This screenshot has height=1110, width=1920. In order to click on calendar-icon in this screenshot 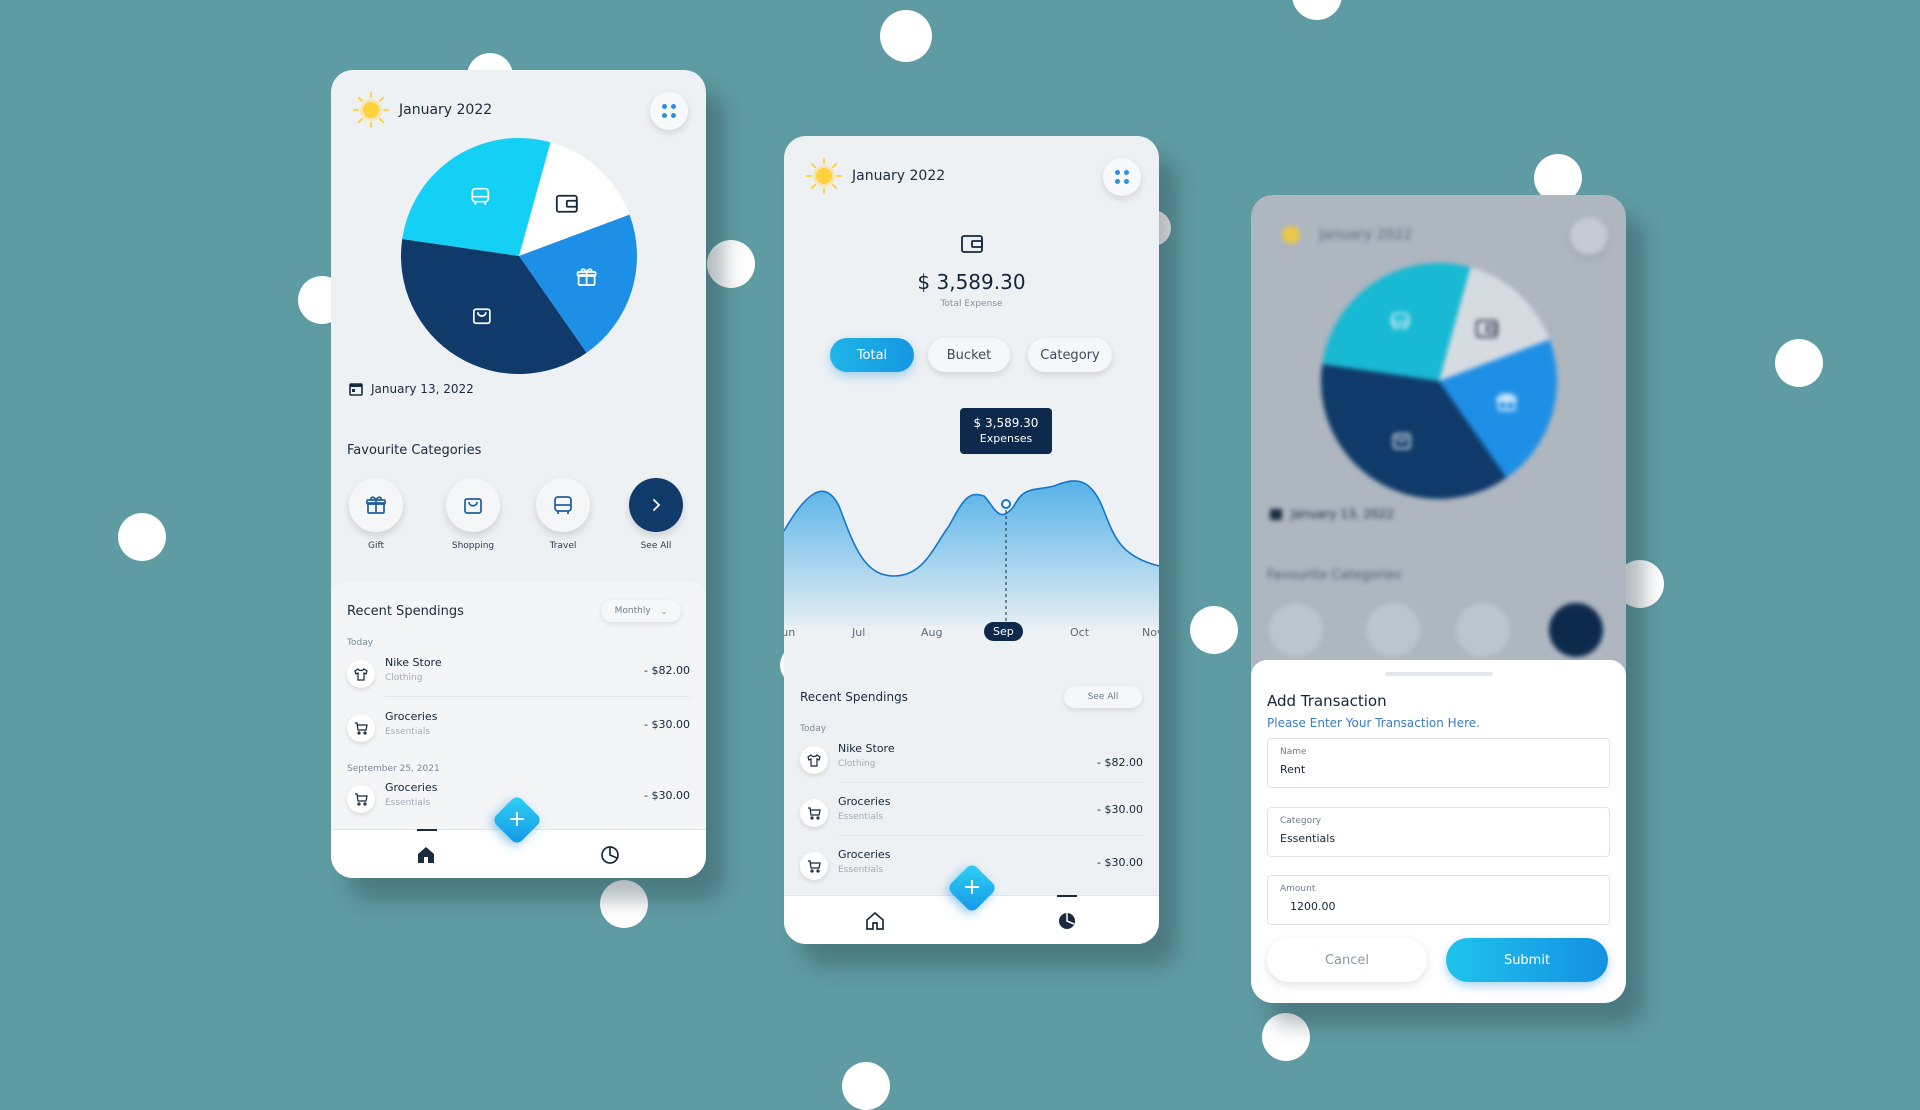, I will do `click(1276, 514)`.